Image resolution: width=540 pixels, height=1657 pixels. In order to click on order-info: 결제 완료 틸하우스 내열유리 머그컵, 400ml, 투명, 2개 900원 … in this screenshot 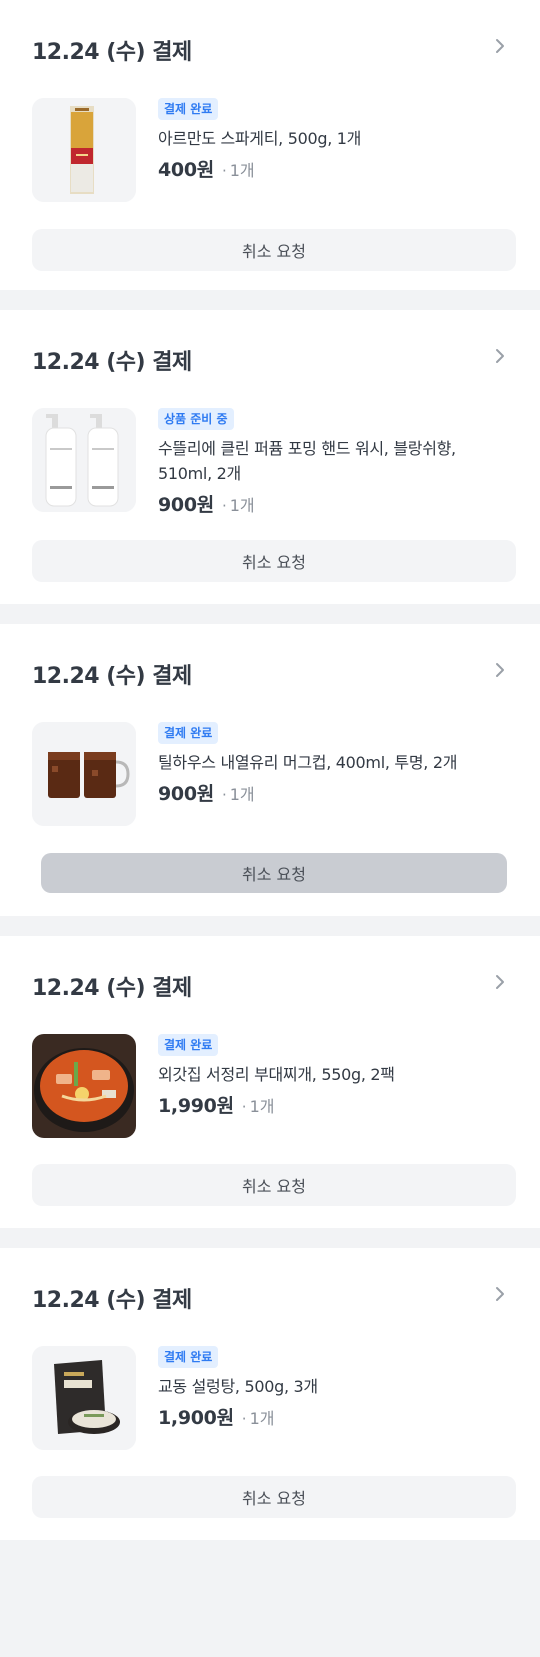, I will do `click(334, 764)`.